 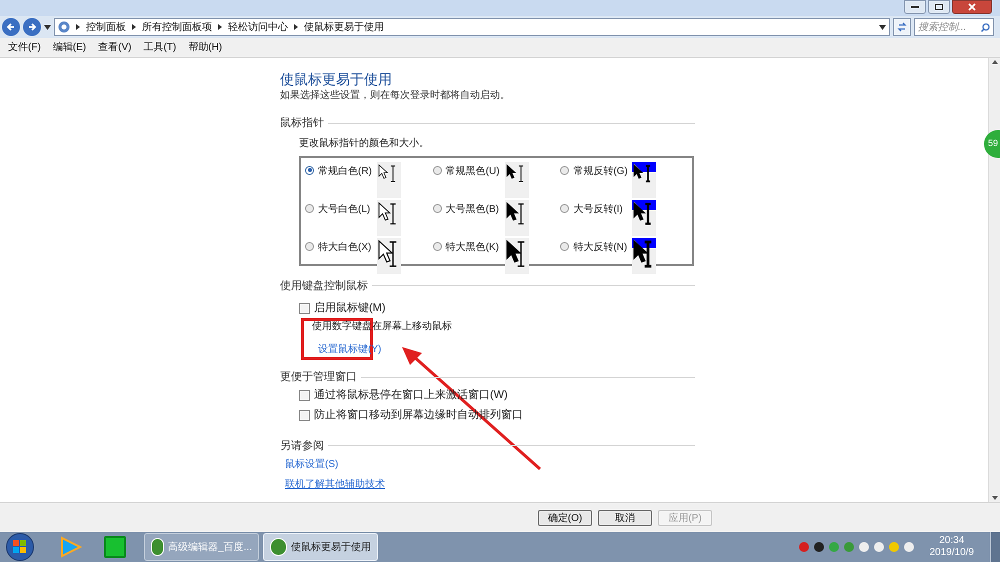 What do you see at coordinates (69, 47) in the screenshot?
I see `menu-item: 编辑(E)` at bounding box center [69, 47].